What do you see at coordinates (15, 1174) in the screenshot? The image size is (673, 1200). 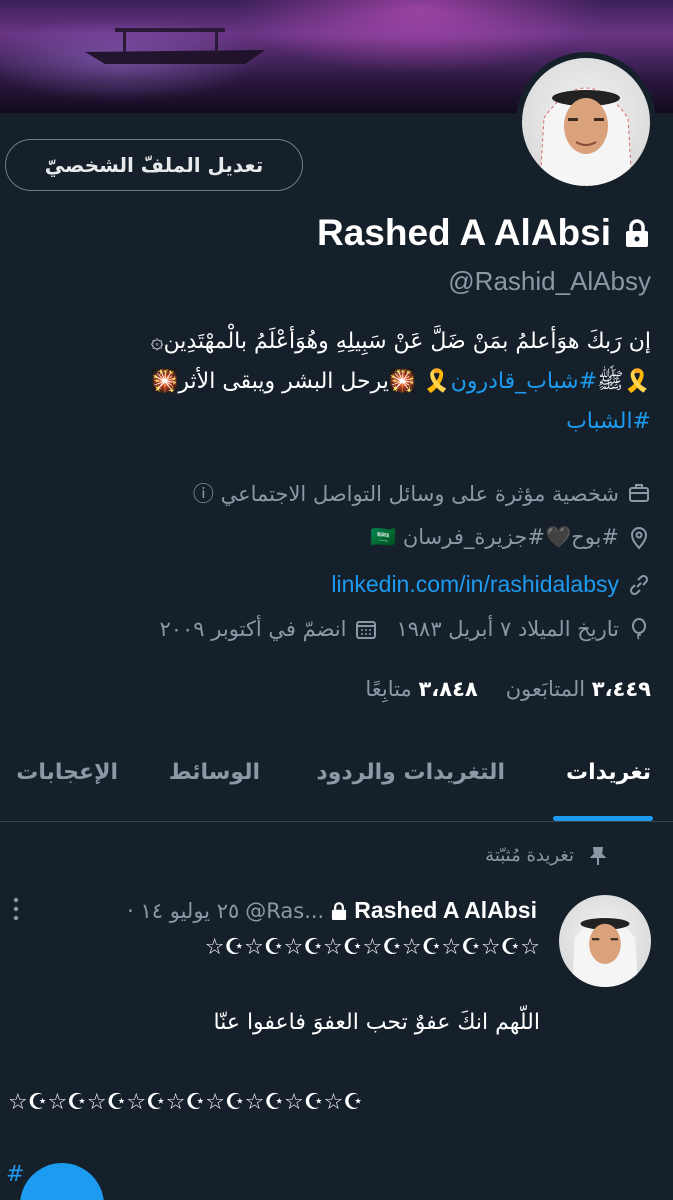 I see `tweet-hashtag: #` at bounding box center [15, 1174].